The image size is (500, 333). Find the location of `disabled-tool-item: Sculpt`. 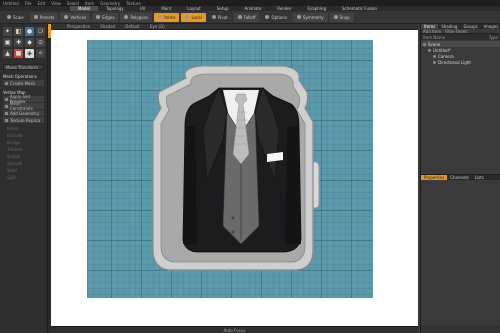

disabled-tool-item: Sculpt is located at coordinates (13, 156).